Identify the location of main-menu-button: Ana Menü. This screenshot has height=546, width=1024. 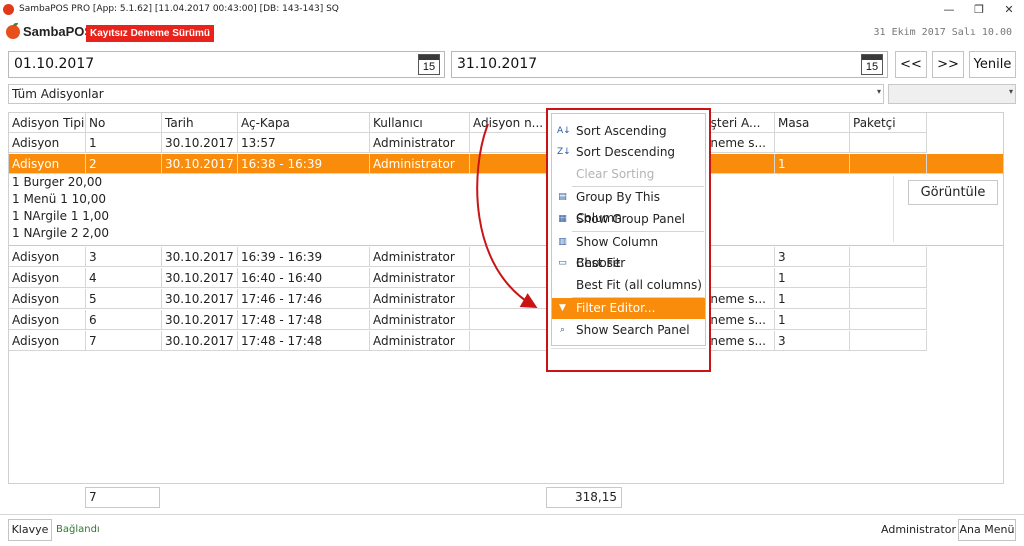
(987, 530).